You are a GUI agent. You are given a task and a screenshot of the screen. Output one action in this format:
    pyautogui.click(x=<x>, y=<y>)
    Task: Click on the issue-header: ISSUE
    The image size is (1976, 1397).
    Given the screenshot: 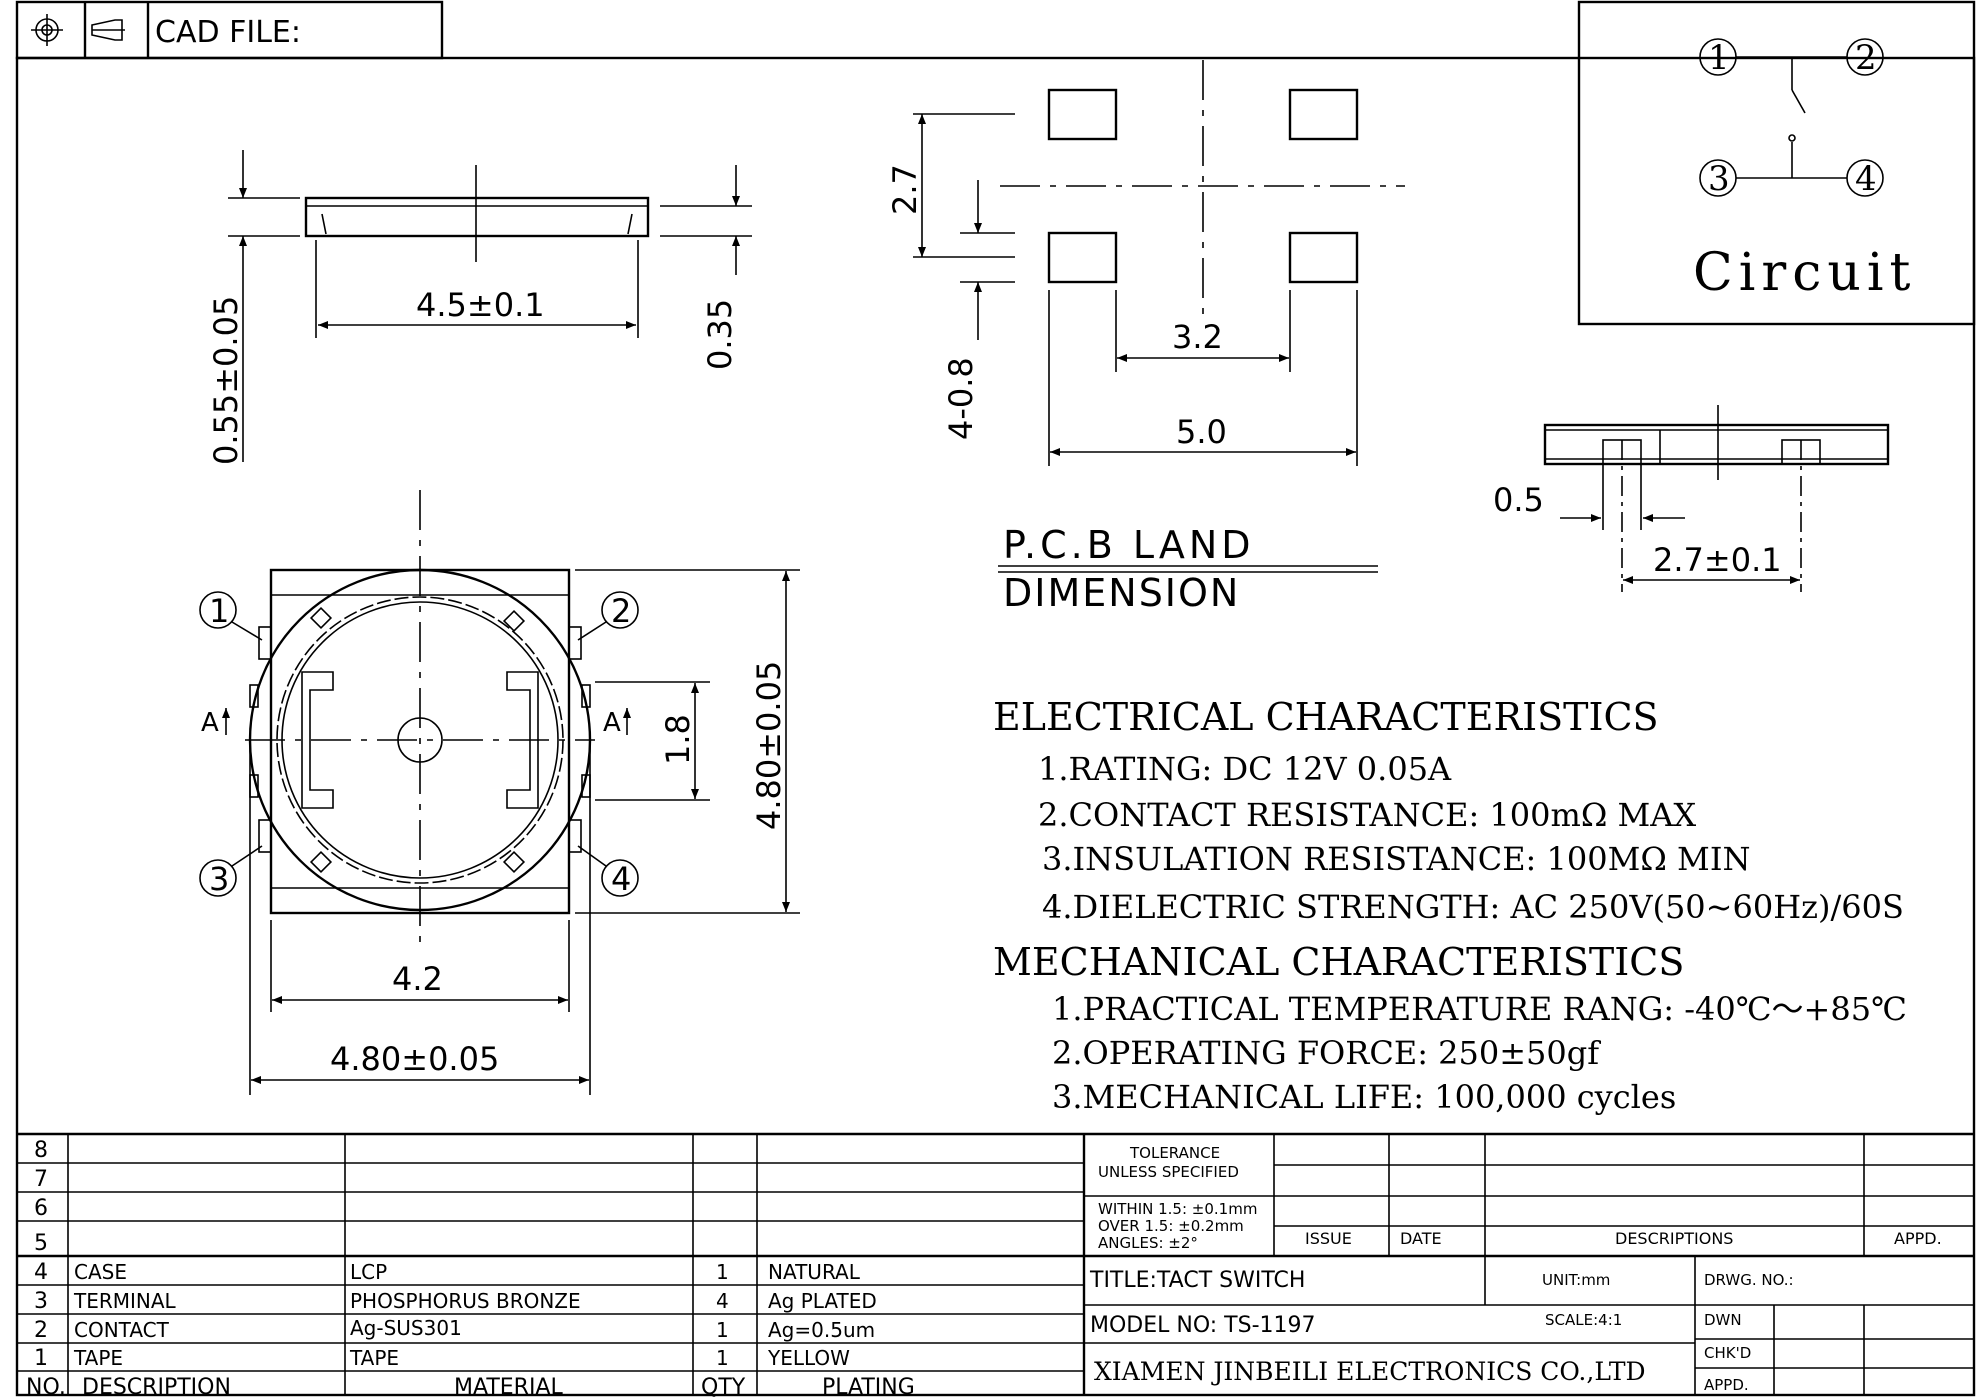 What is the action you would take?
    pyautogui.click(x=1328, y=1238)
    